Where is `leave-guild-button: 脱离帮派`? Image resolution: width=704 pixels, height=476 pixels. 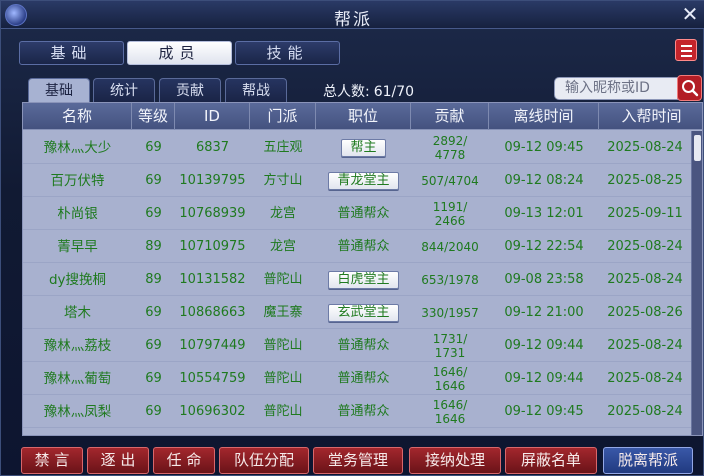
leave-guild-button: 脱离帮派 is located at coordinates (648, 460).